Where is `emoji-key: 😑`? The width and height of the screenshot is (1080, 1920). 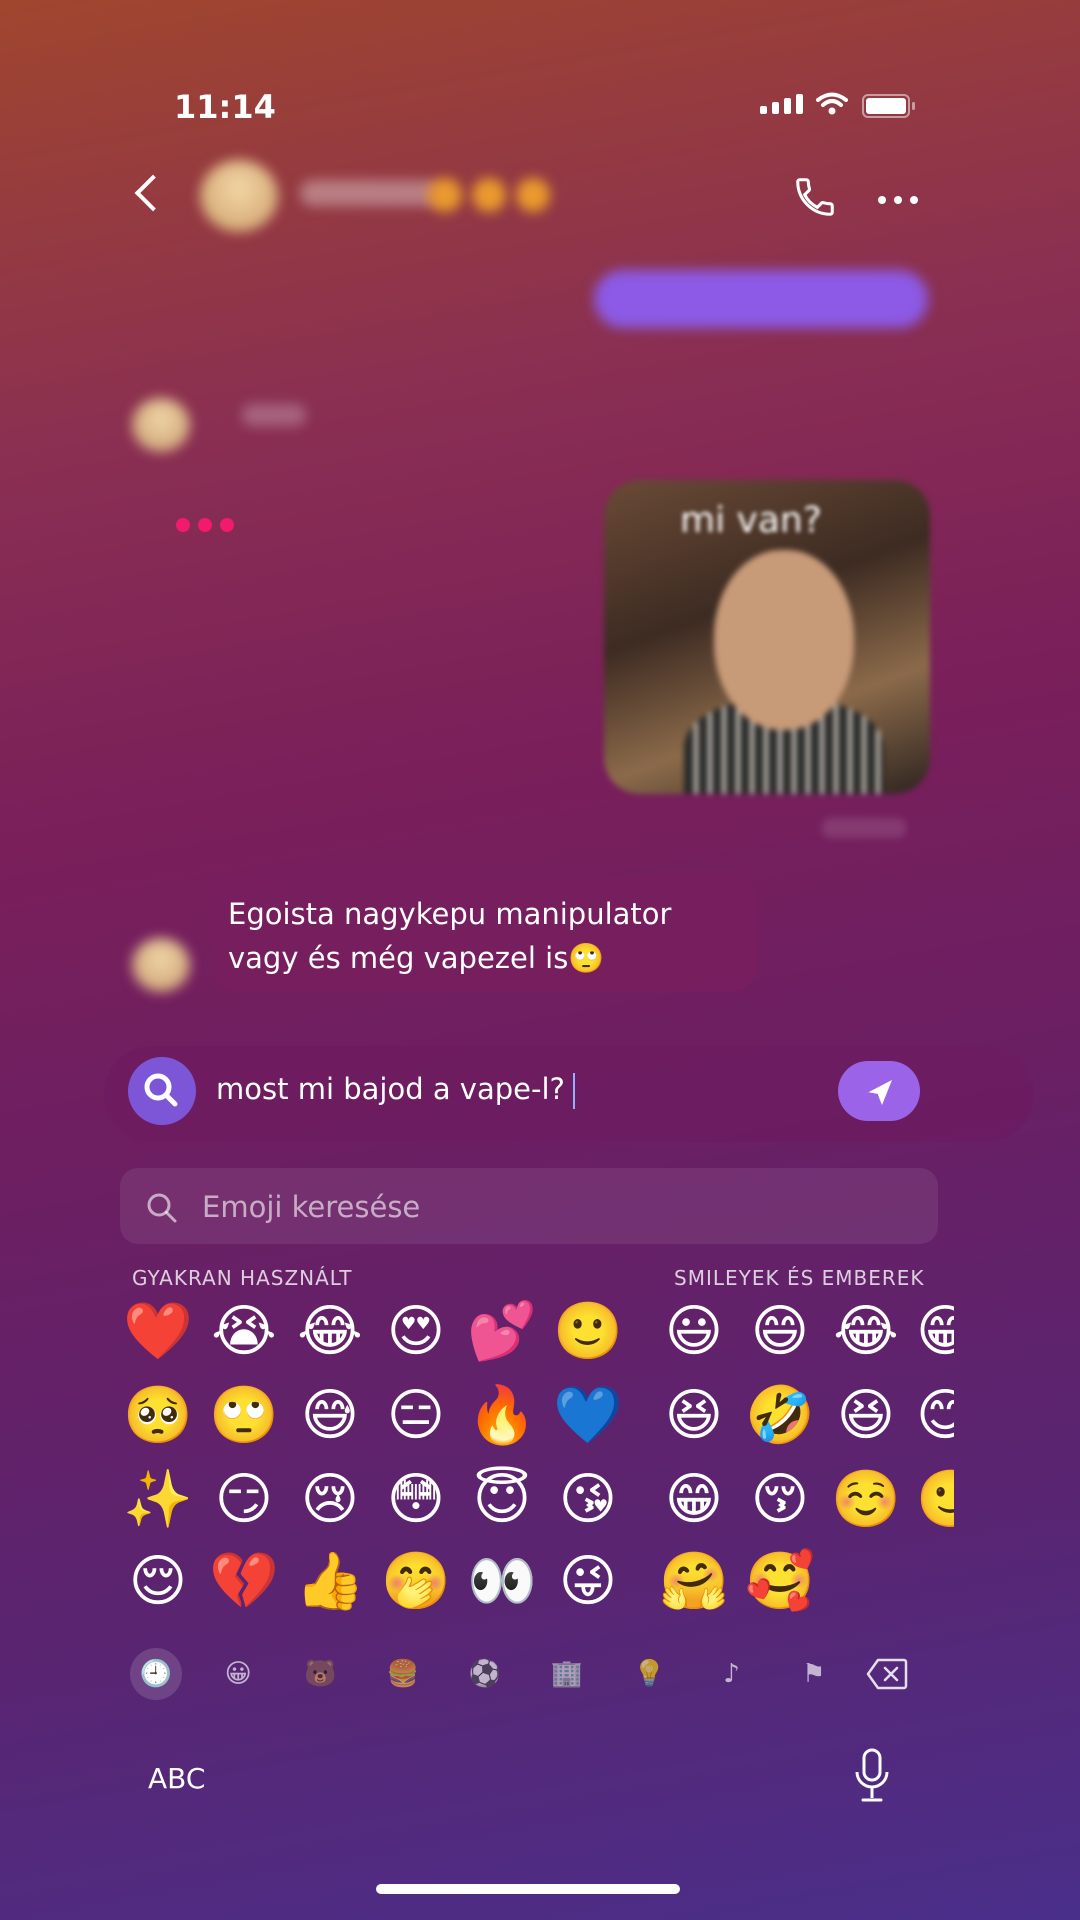
emoji-key: 😑 is located at coordinates (416, 1416).